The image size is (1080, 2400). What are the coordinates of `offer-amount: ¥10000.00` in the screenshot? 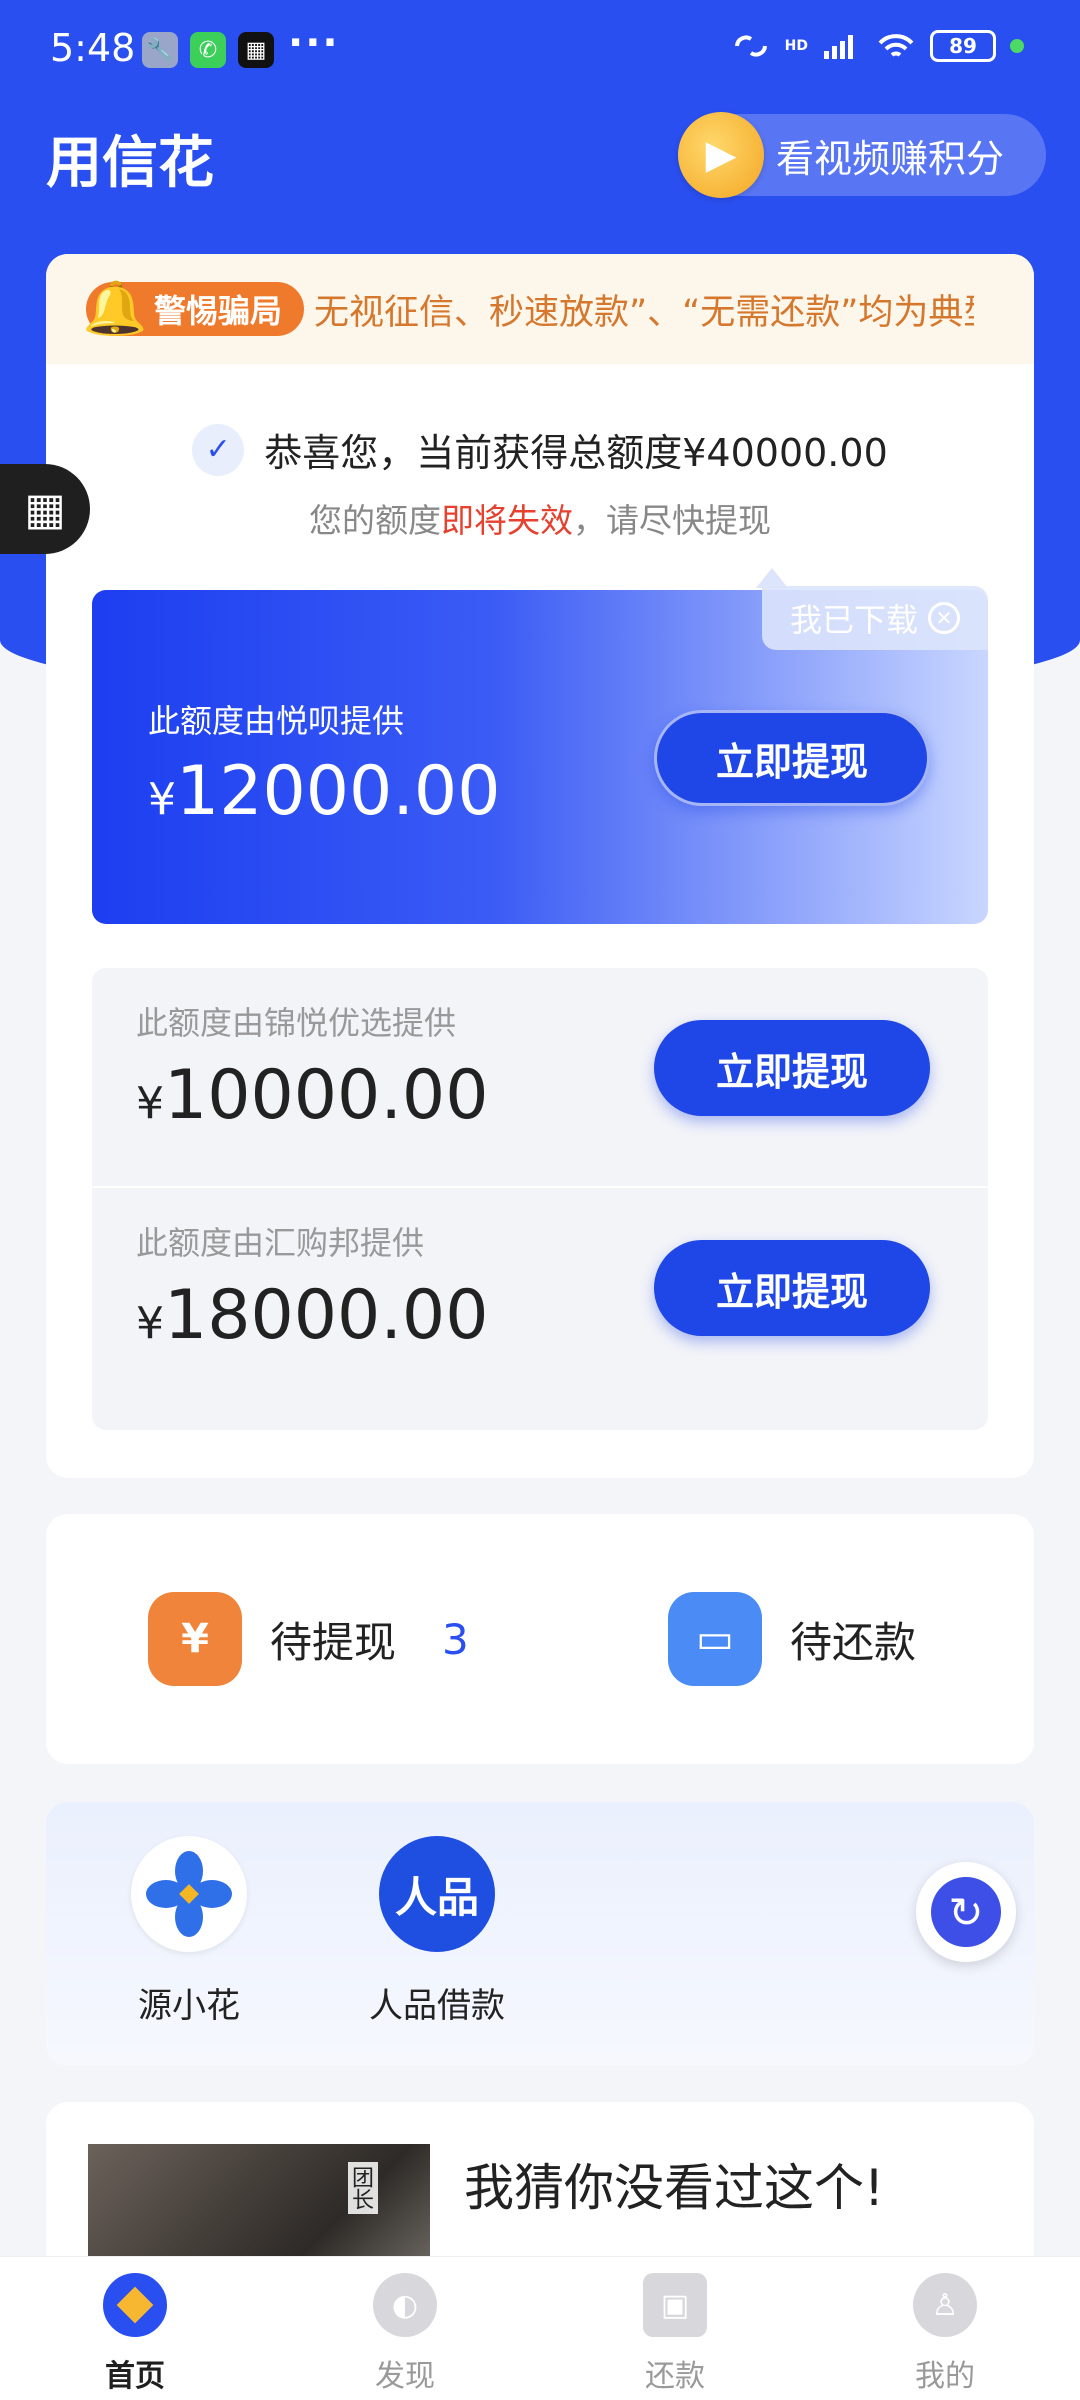 It's located at (312, 1095).